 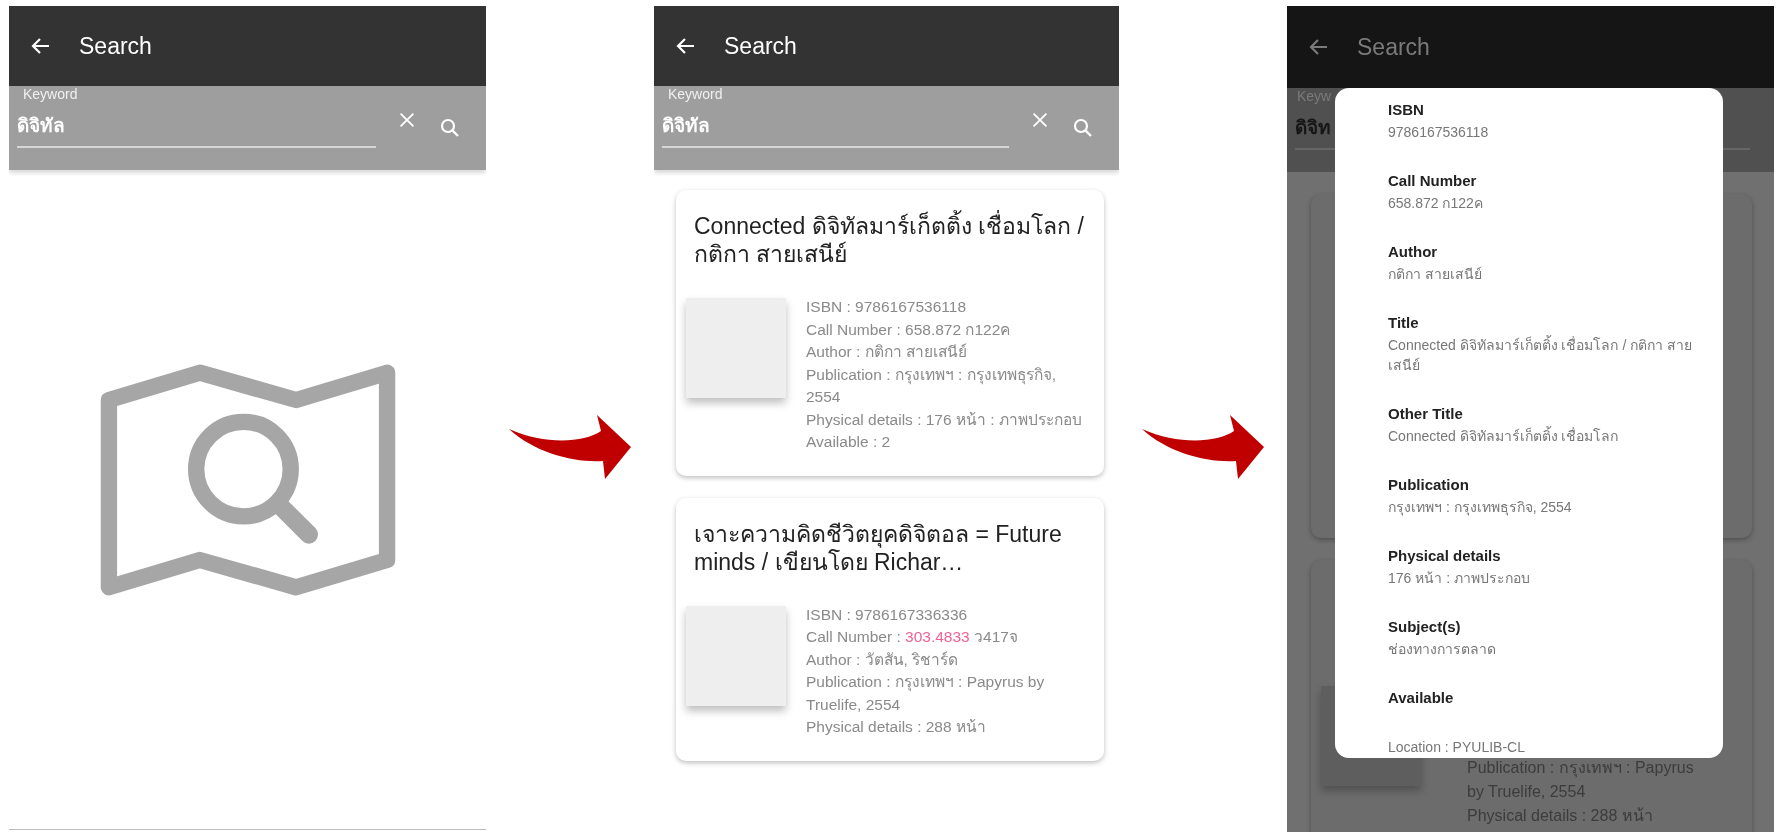 What do you see at coordinates (931, 385) in the screenshot?
I see `detail-text: Publication : กรุงเทพฯ : กรุงเทพธุรกิจ, 2554` at bounding box center [931, 385].